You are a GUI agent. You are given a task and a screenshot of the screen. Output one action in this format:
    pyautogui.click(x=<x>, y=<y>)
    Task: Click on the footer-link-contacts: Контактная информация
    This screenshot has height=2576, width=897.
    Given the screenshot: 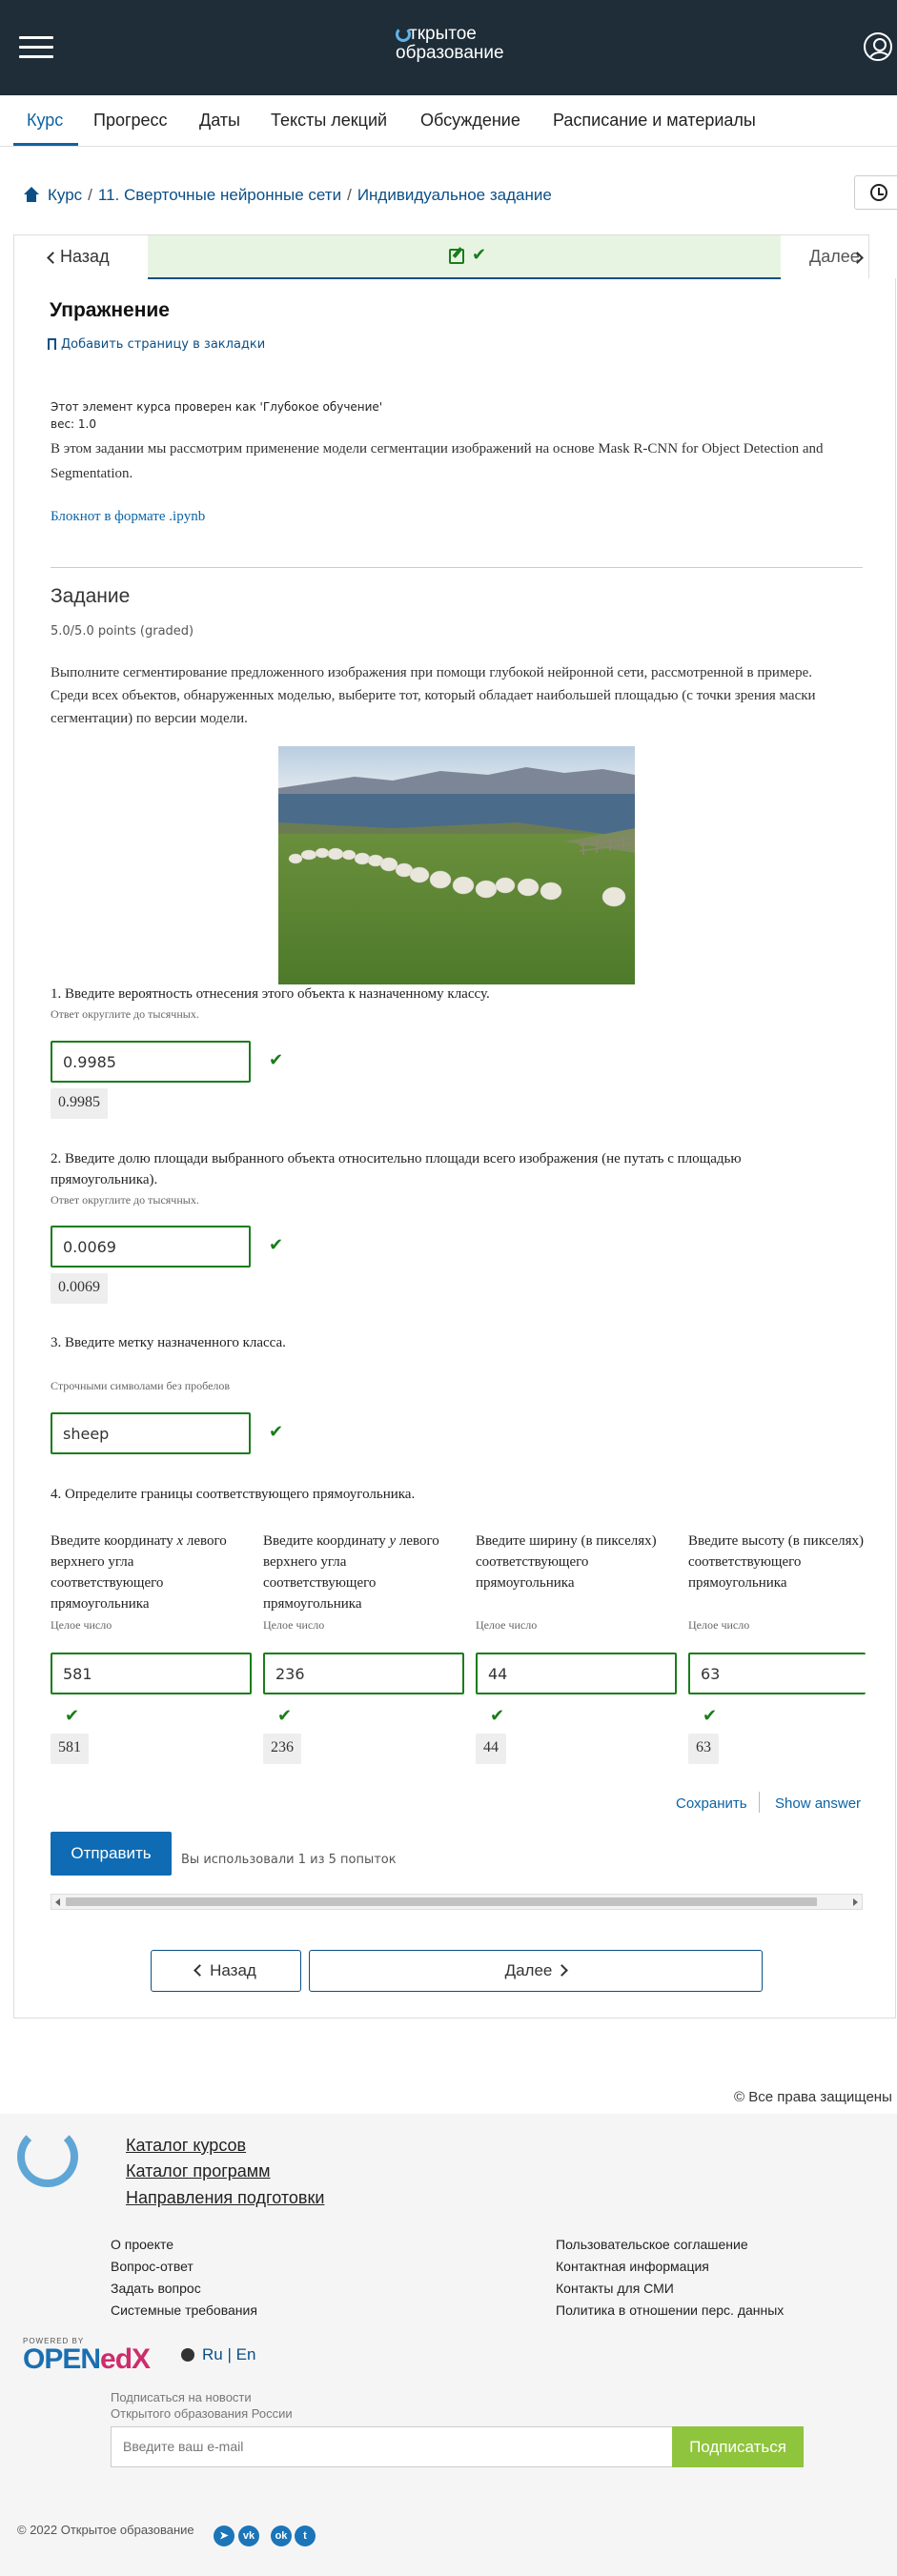 What is the action you would take?
    pyautogui.click(x=632, y=2266)
    